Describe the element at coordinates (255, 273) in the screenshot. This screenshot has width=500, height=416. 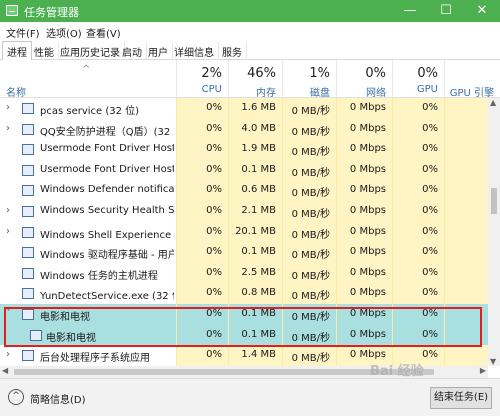
I see `memory-cell: 2.5 MB` at that location.